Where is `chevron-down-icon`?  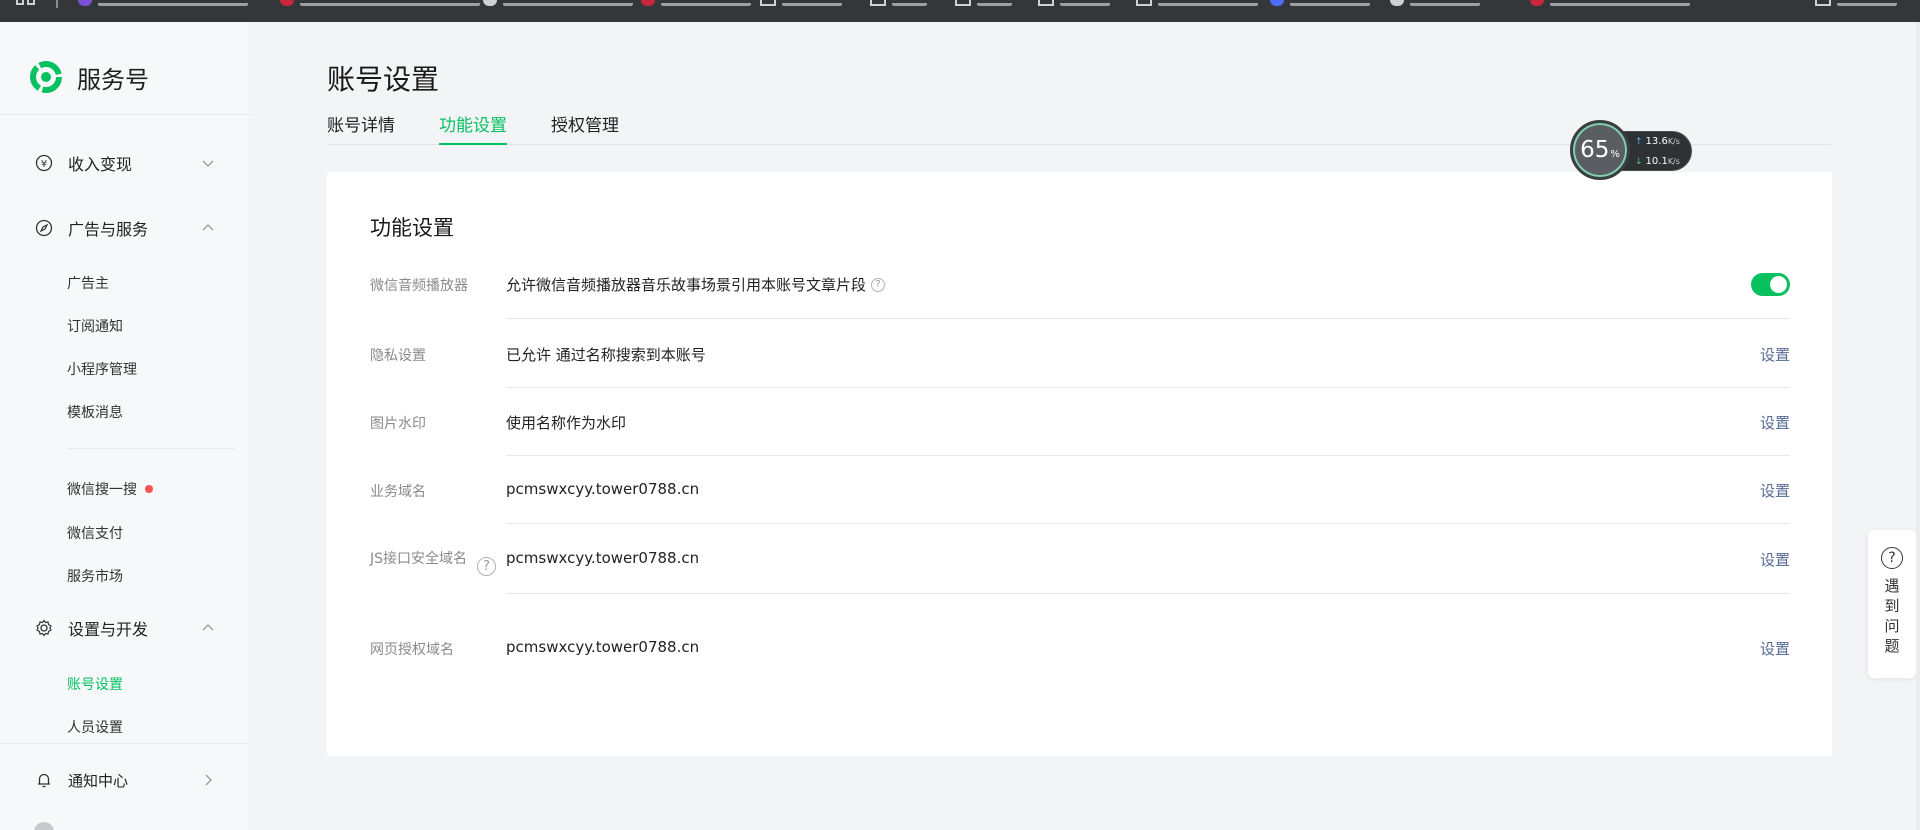 chevron-down-icon is located at coordinates (208, 163).